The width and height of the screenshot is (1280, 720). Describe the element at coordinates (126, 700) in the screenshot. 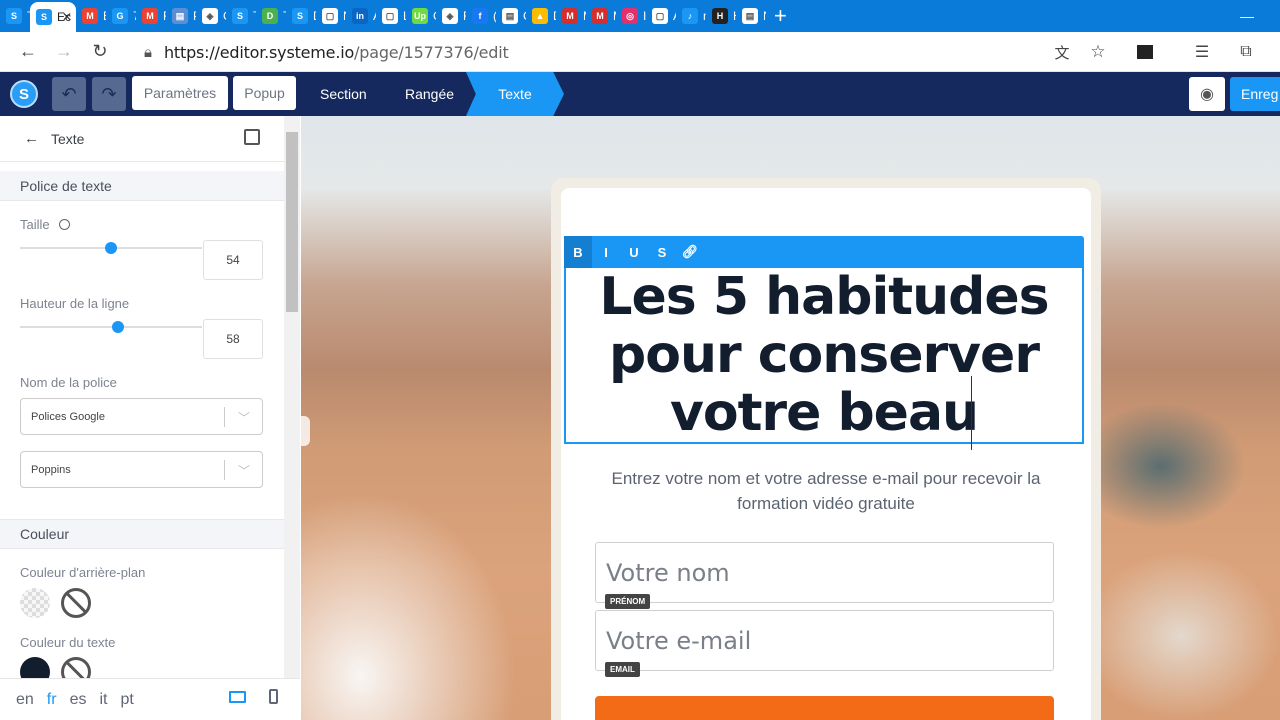

I see `language-option-pt: pt` at that location.